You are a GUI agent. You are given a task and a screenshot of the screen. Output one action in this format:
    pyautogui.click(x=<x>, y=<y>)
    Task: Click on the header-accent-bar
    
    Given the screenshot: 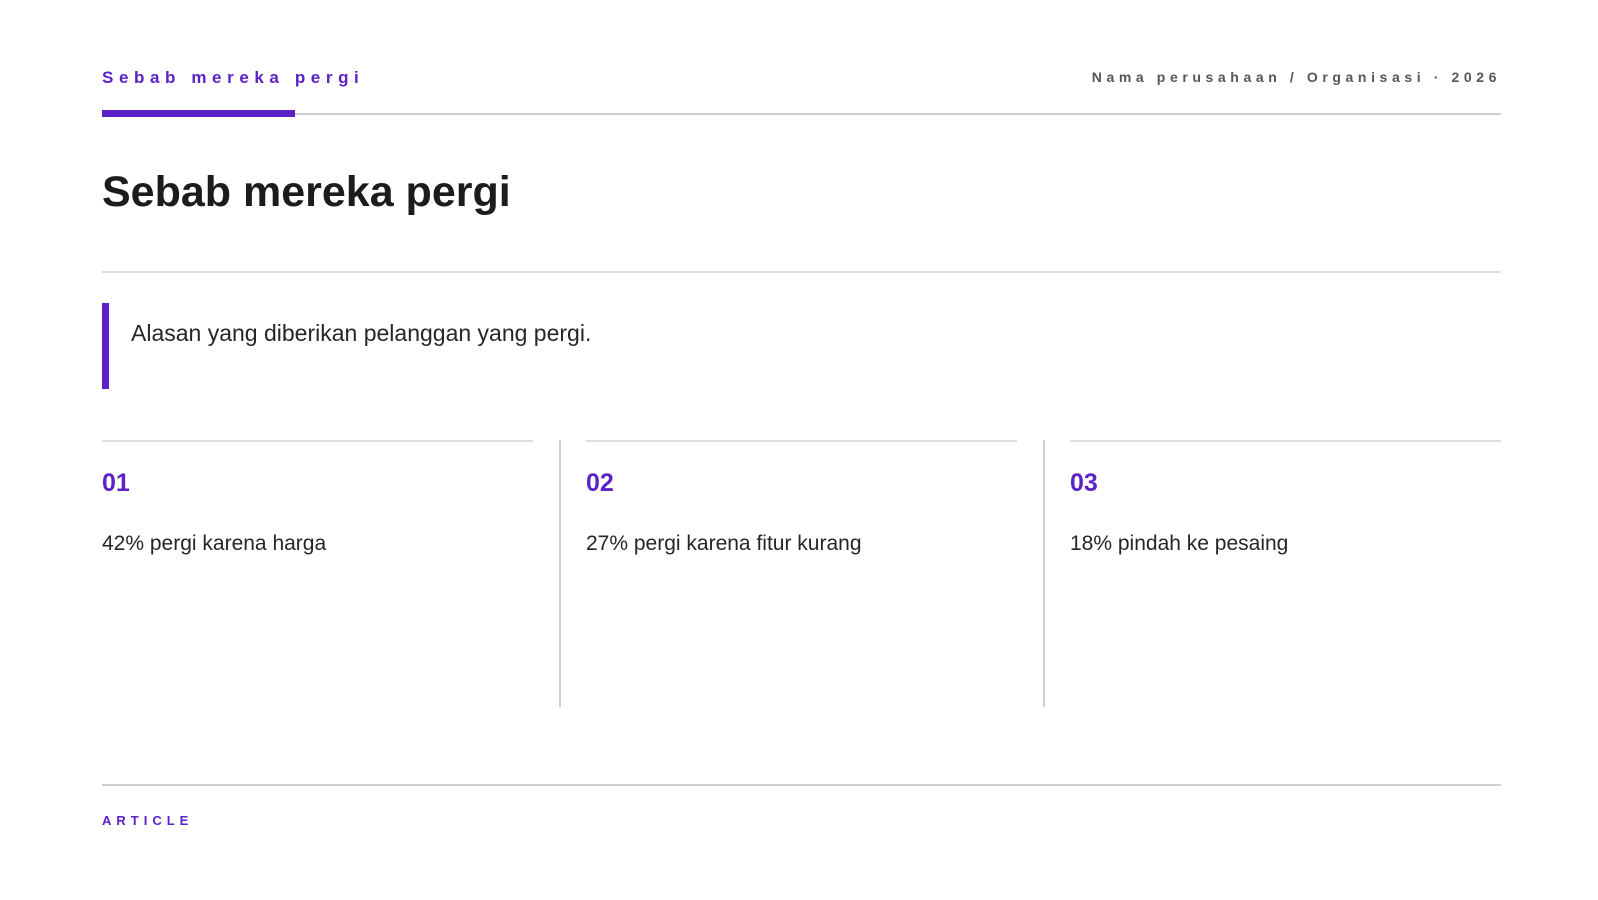 What is the action you would take?
    pyautogui.click(x=198, y=113)
    